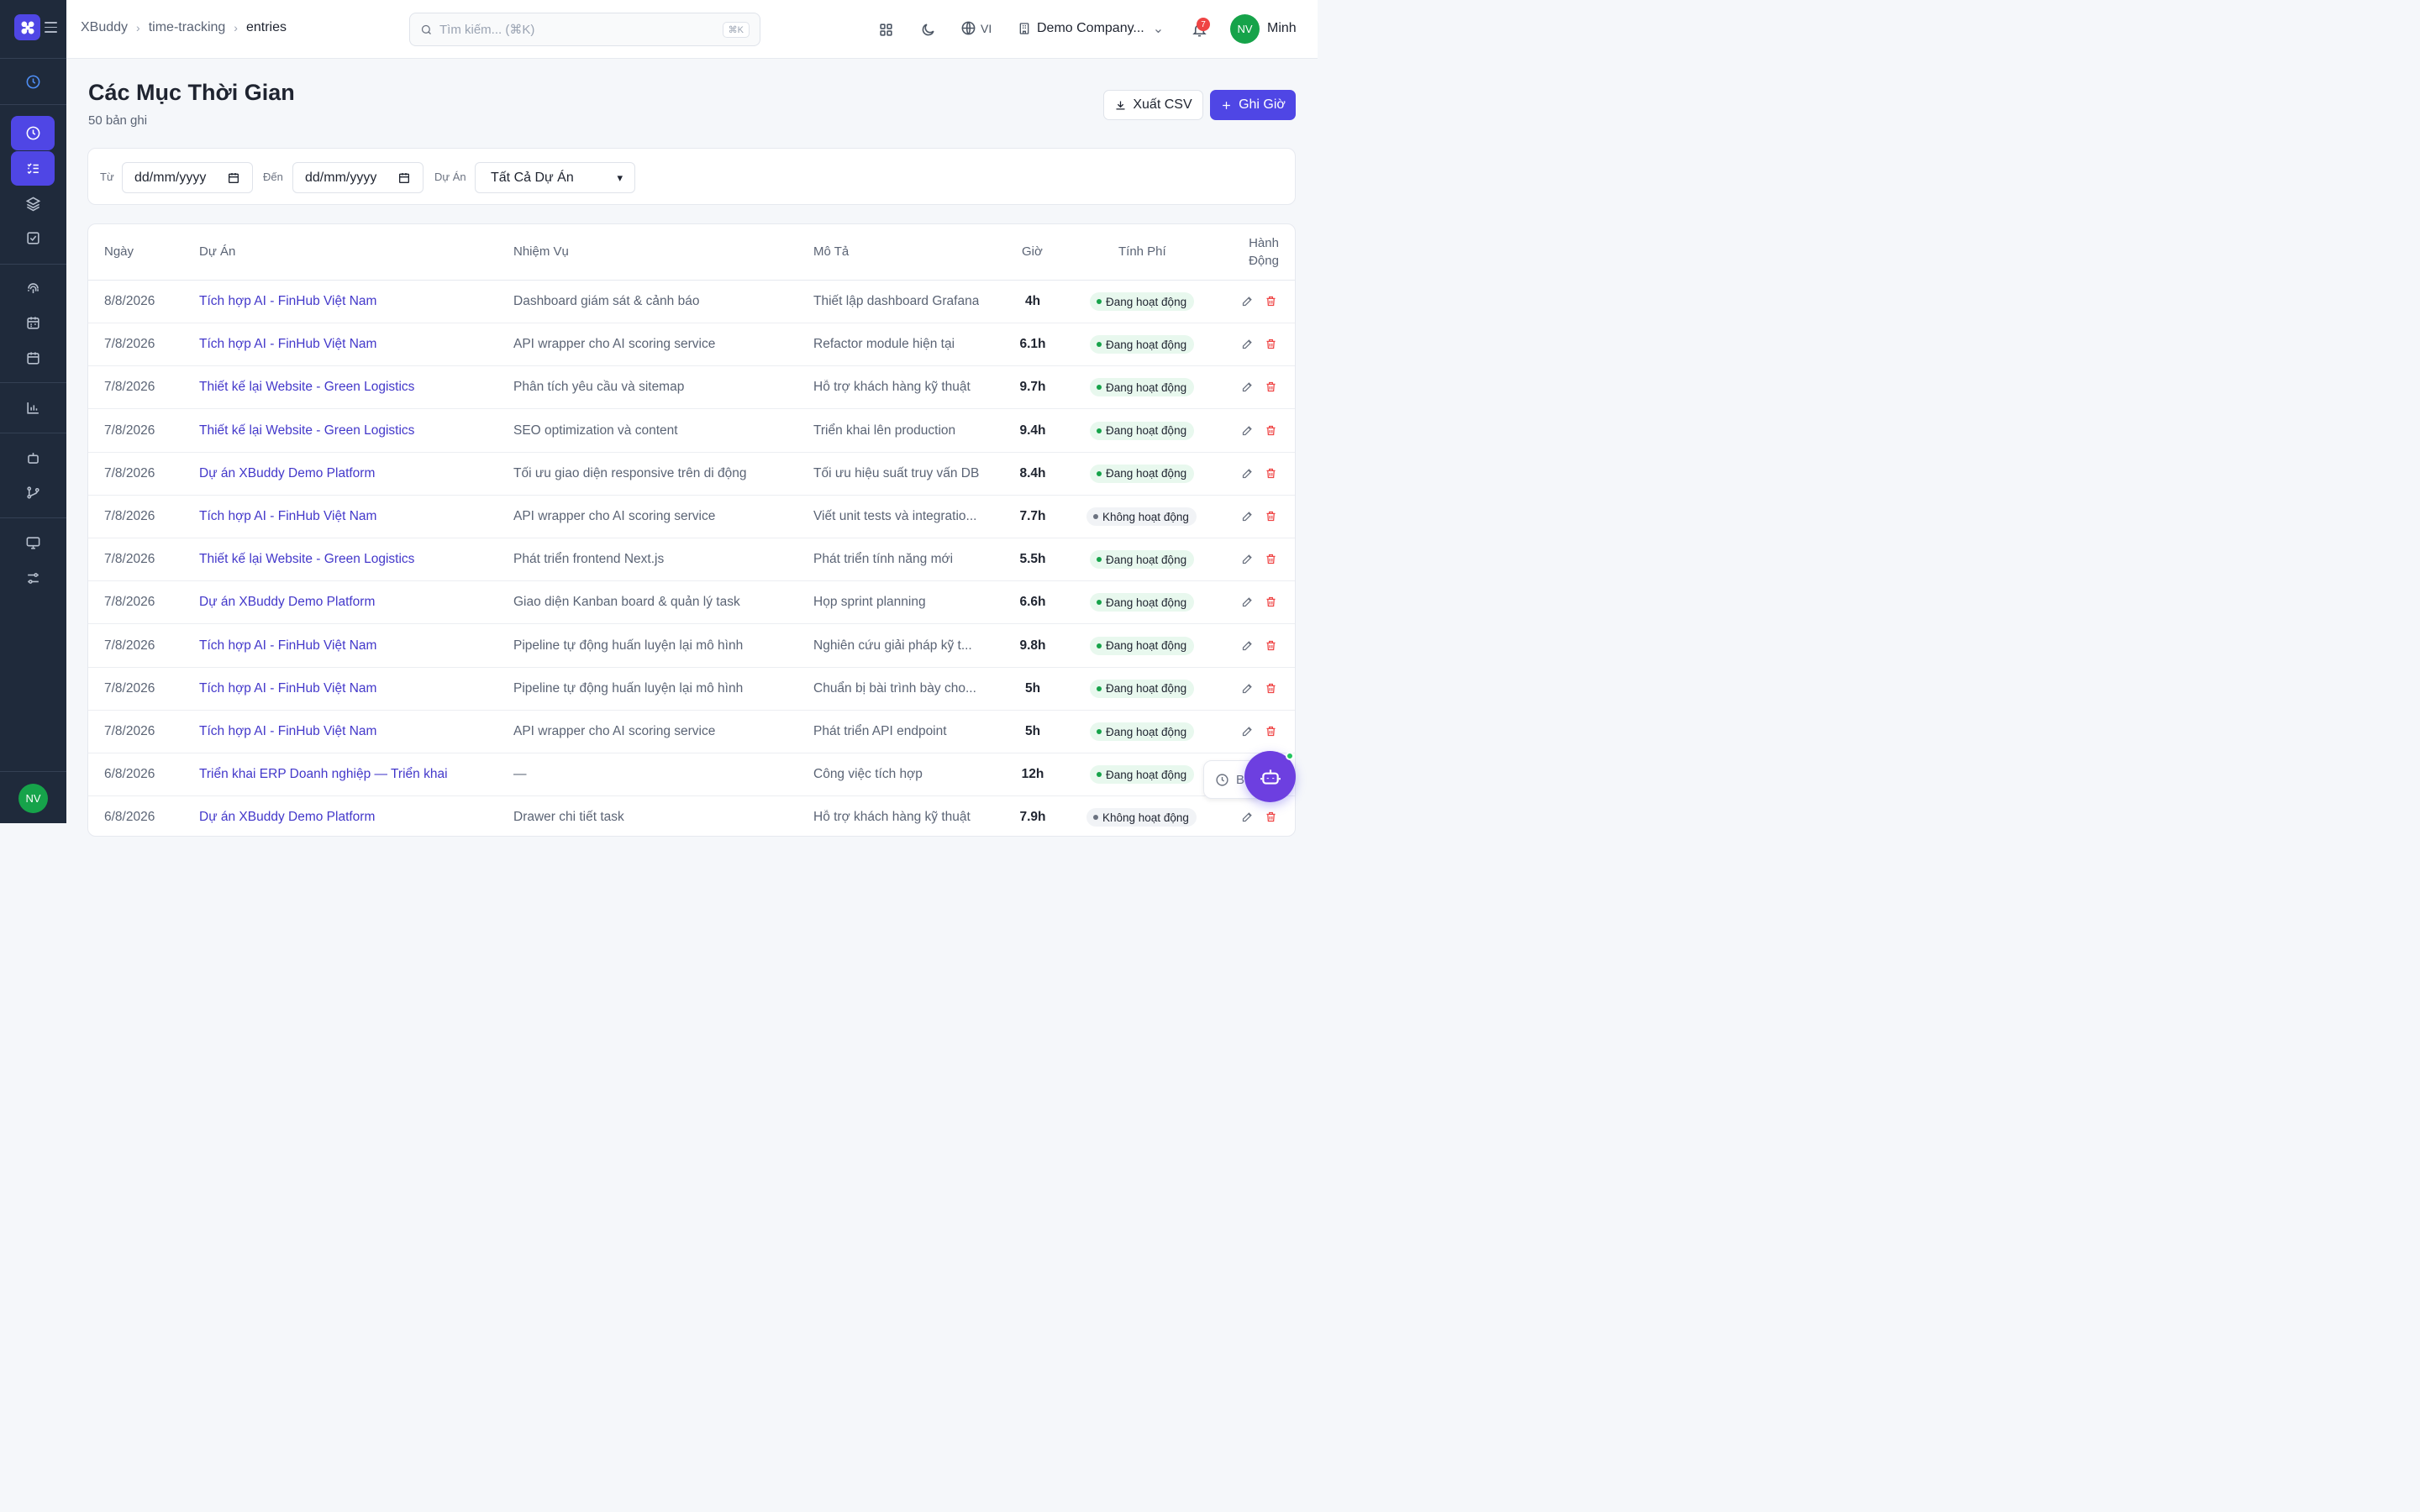  I want to click on column-header-task: Nhiệm Vụ, so click(541, 251).